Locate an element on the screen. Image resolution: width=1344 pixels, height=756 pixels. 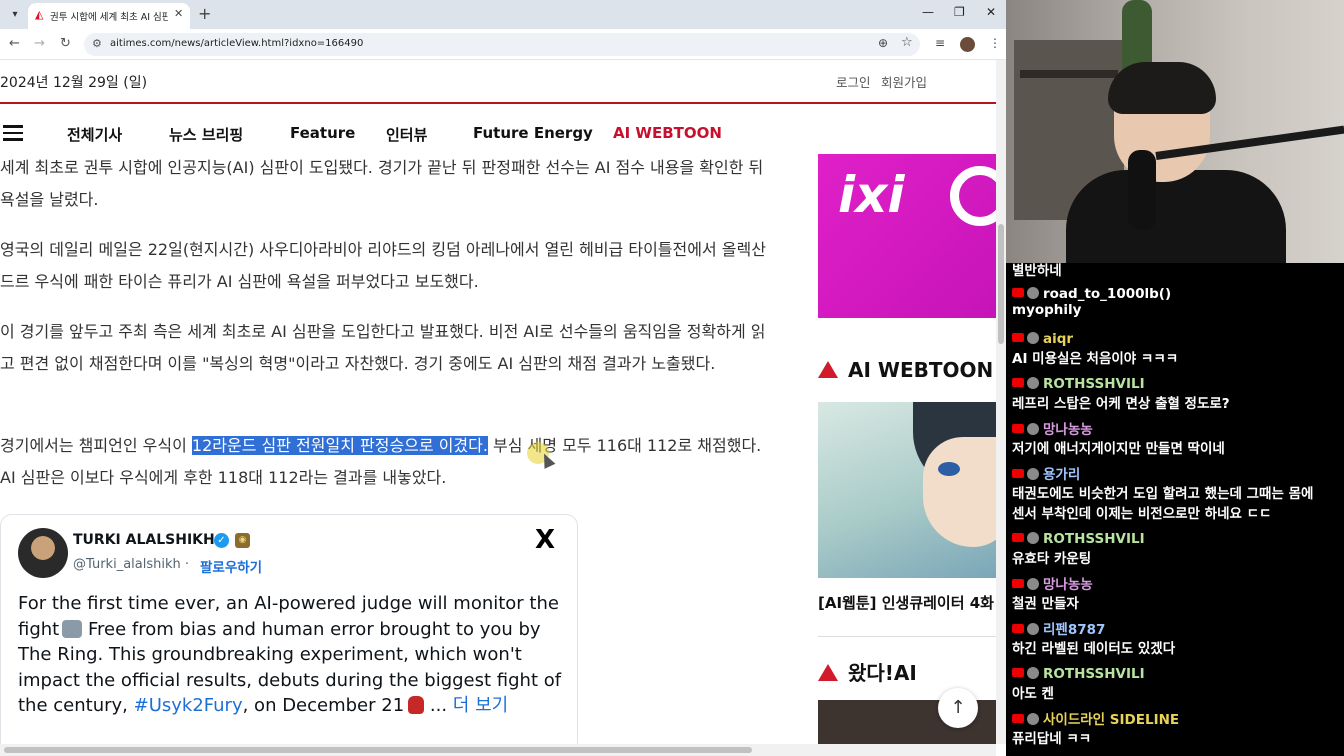
profile-avatar is located at coordinates (967, 44).